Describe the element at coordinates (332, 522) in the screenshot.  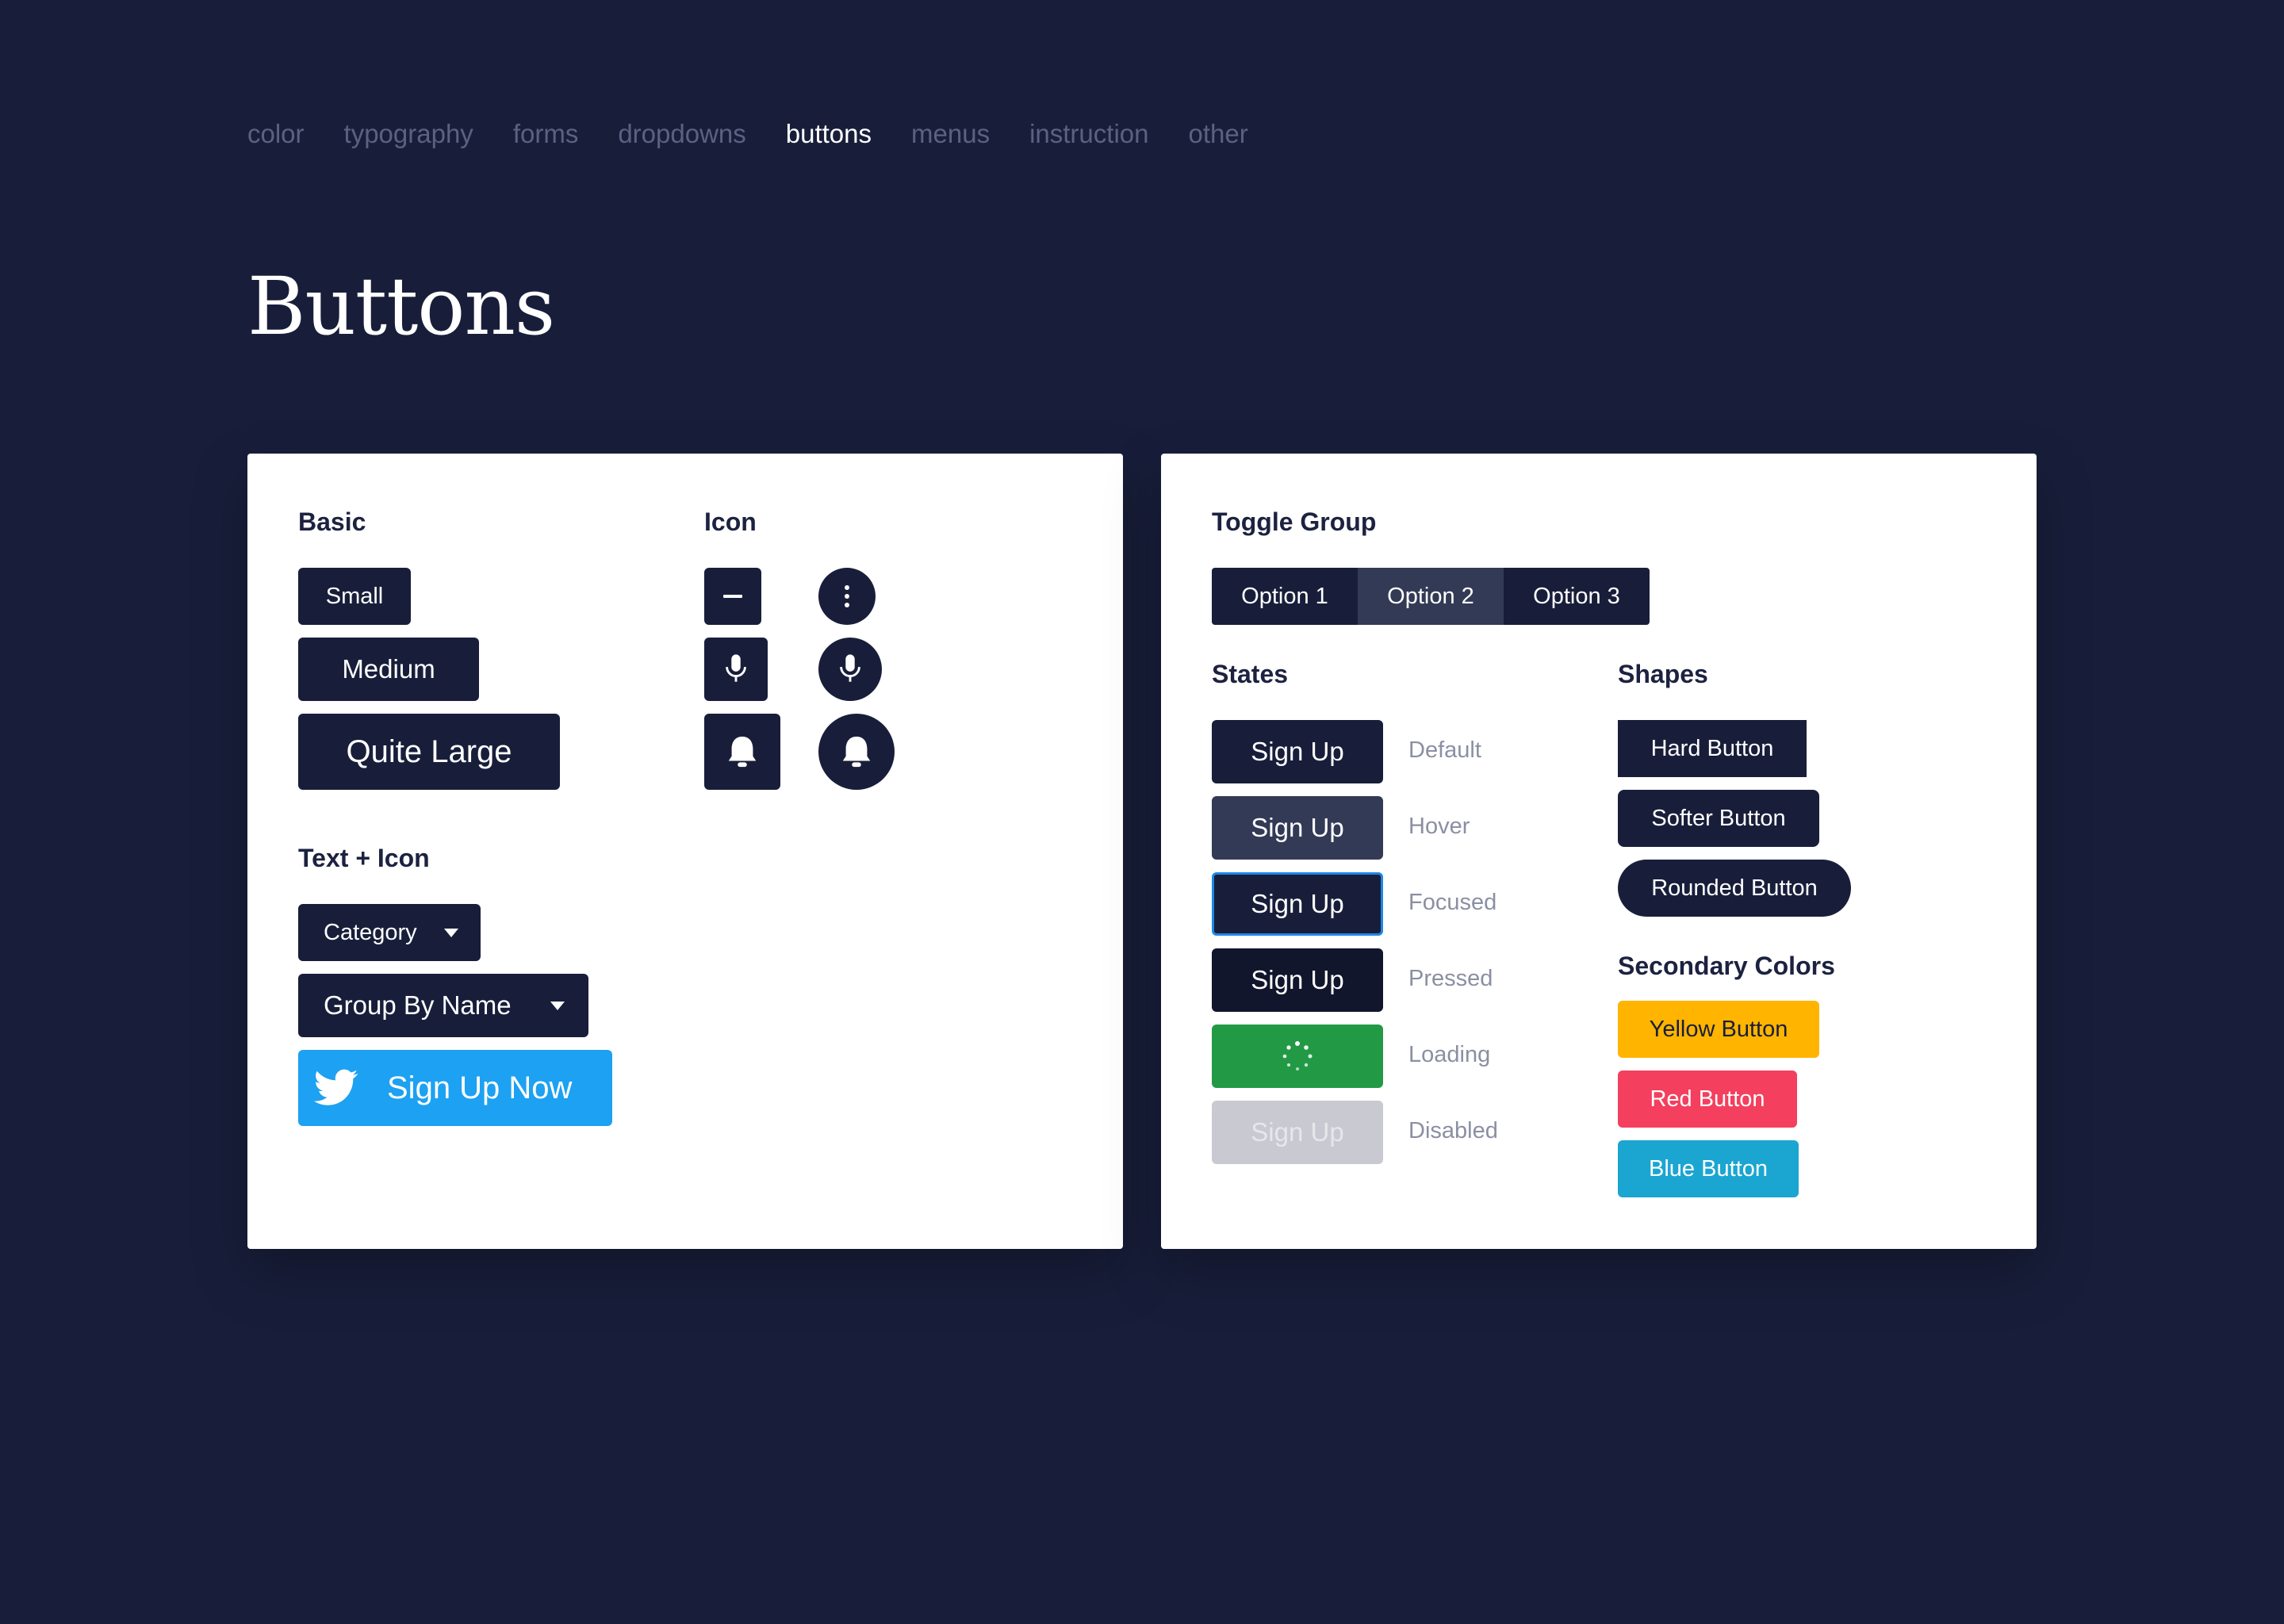
I see `basic-section-title: Basic` at that location.